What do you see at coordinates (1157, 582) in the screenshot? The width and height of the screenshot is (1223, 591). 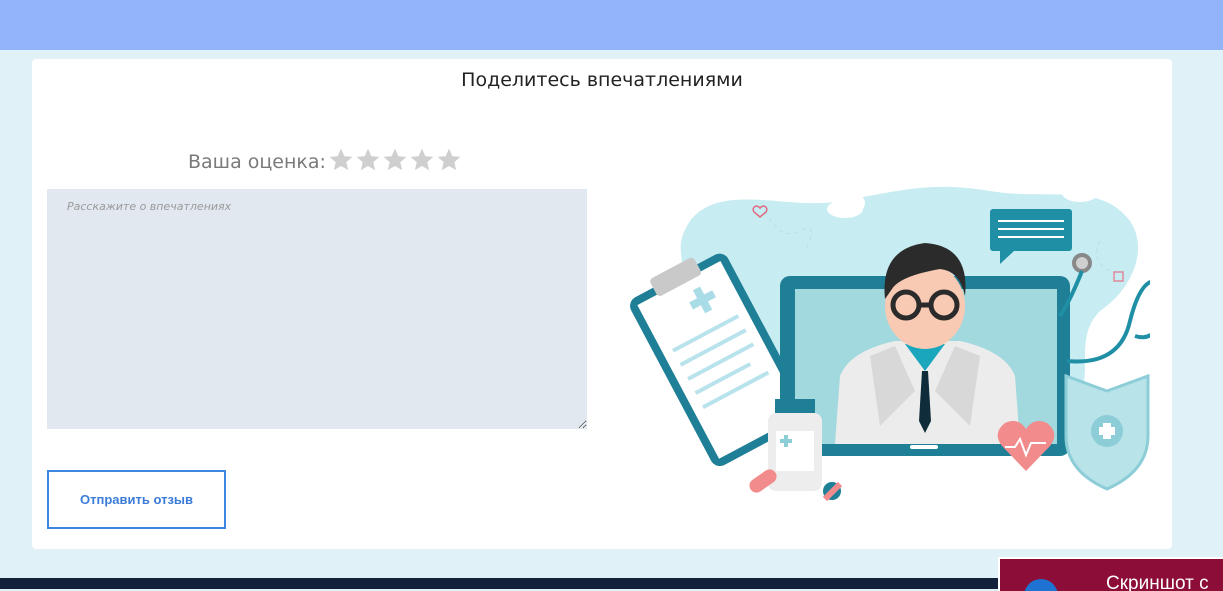 I see `popup-text: Скриншот с` at bounding box center [1157, 582].